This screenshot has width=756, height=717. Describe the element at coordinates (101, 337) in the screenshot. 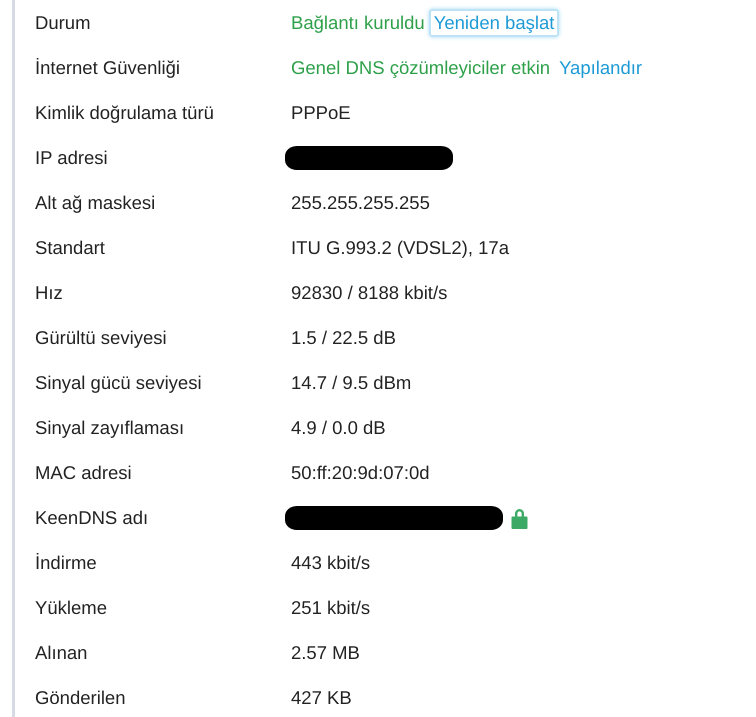

I see `field-label: Gürültü seviyesi` at that location.